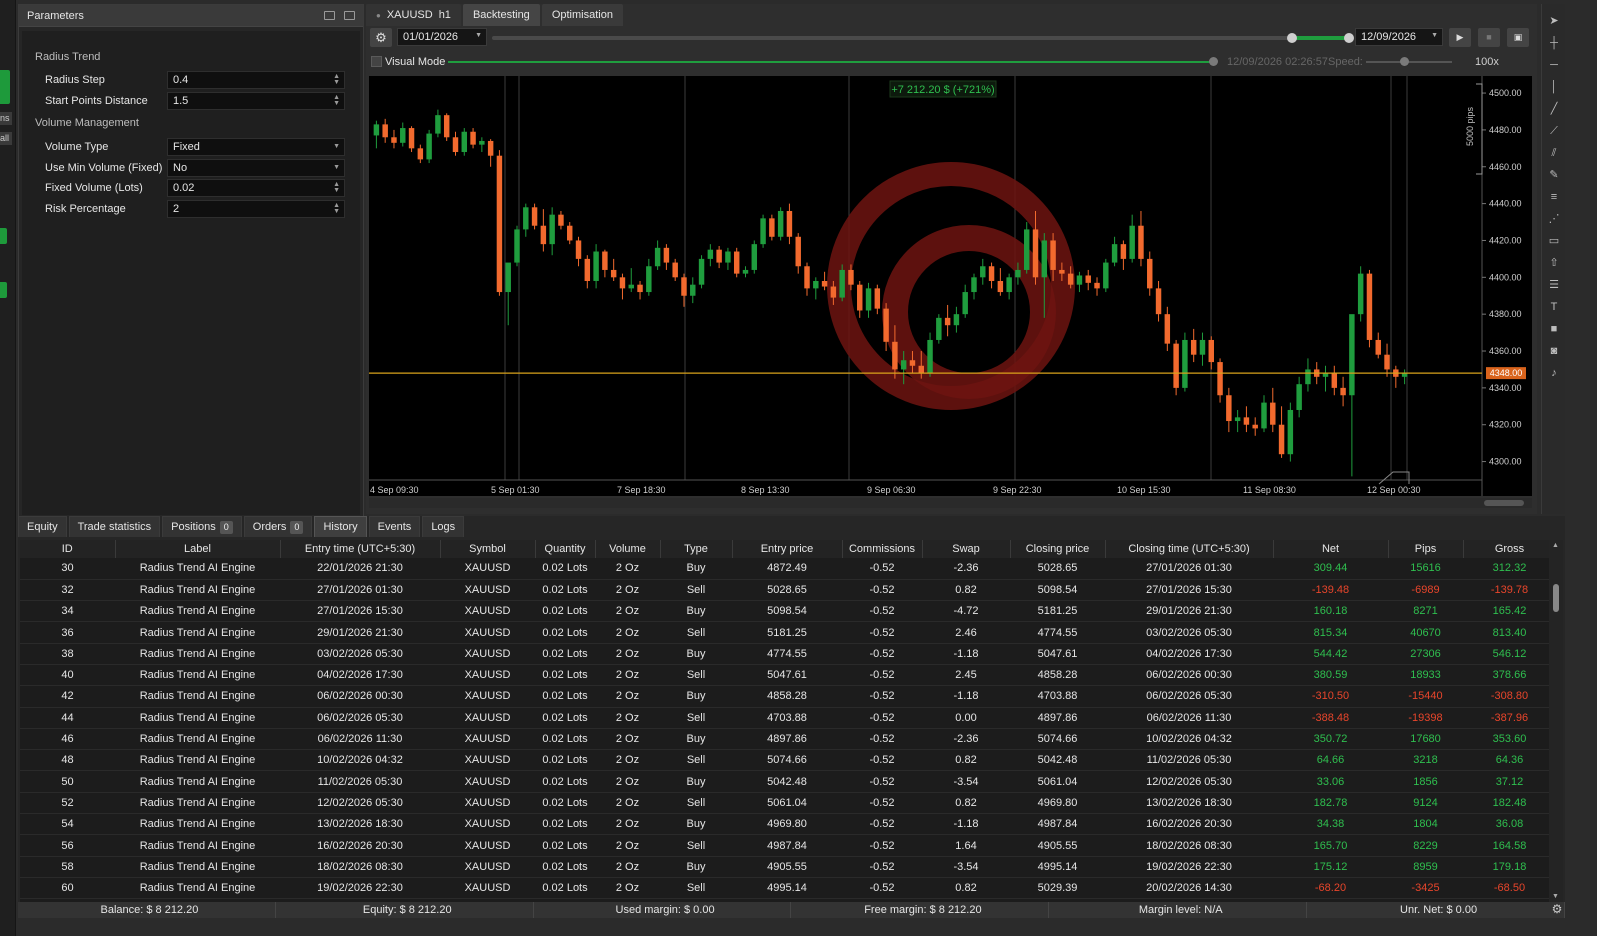 This screenshot has width=1597, height=936. Describe the element at coordinates (198, 549) in the screenshot. I see `column-header: Label` at that location.